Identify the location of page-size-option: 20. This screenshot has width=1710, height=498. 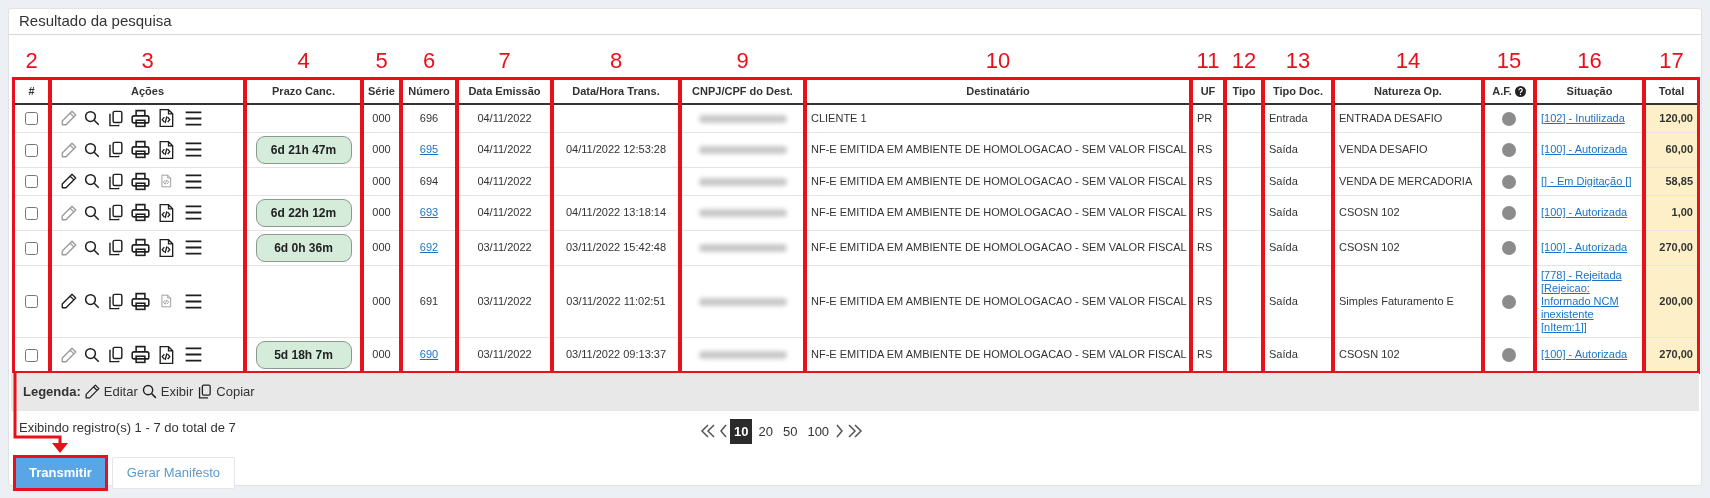
(765, 431).